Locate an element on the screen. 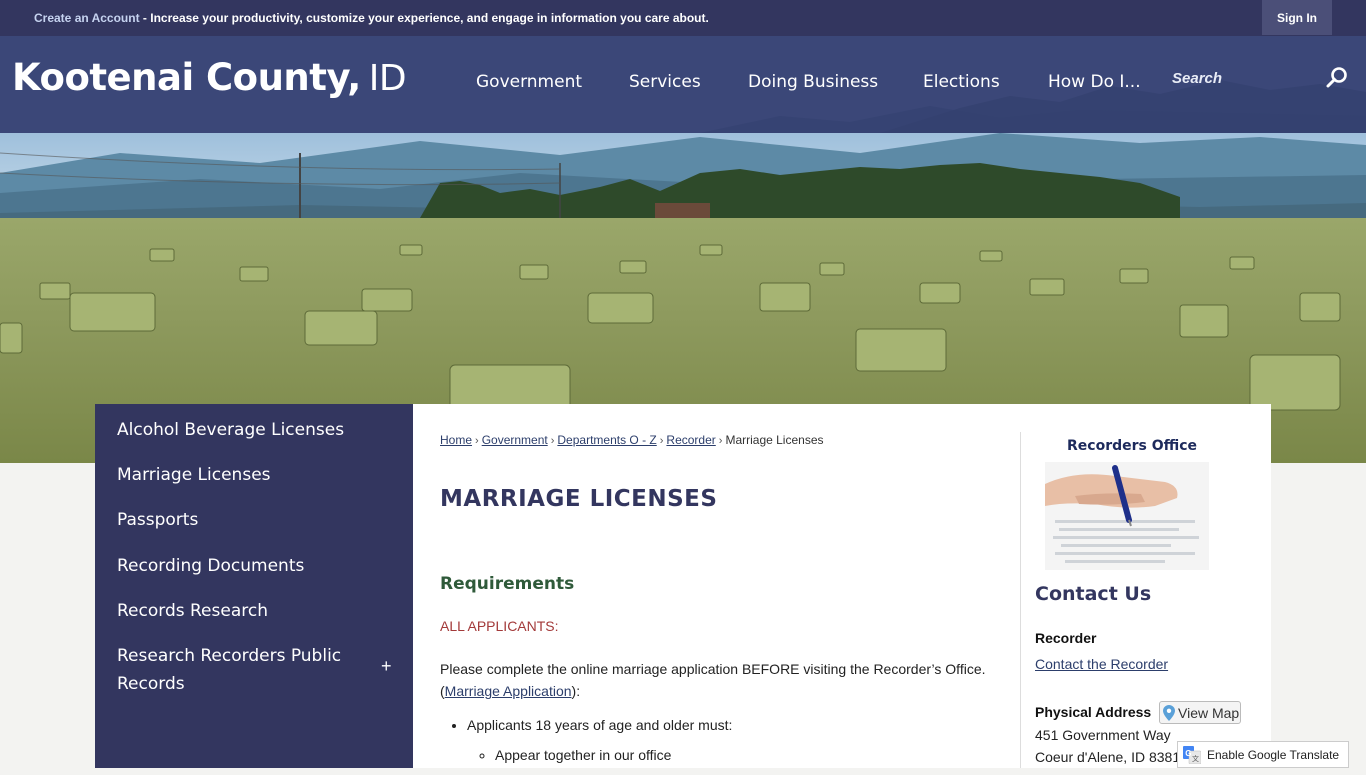 The image size is (1366, 775). logo-main-text: Kootenai County, is located at coordinates (186, 77).